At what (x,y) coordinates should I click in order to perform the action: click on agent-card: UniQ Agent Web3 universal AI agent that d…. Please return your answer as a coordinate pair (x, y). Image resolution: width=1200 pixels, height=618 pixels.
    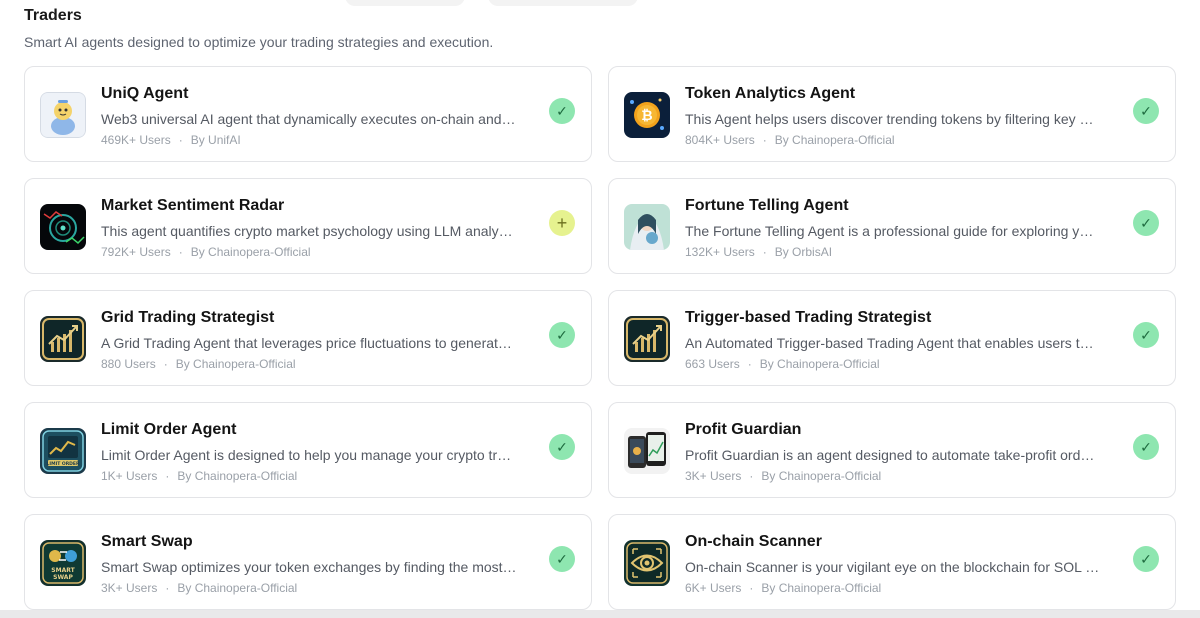
    Looking at the image, I should click on (308, 114).